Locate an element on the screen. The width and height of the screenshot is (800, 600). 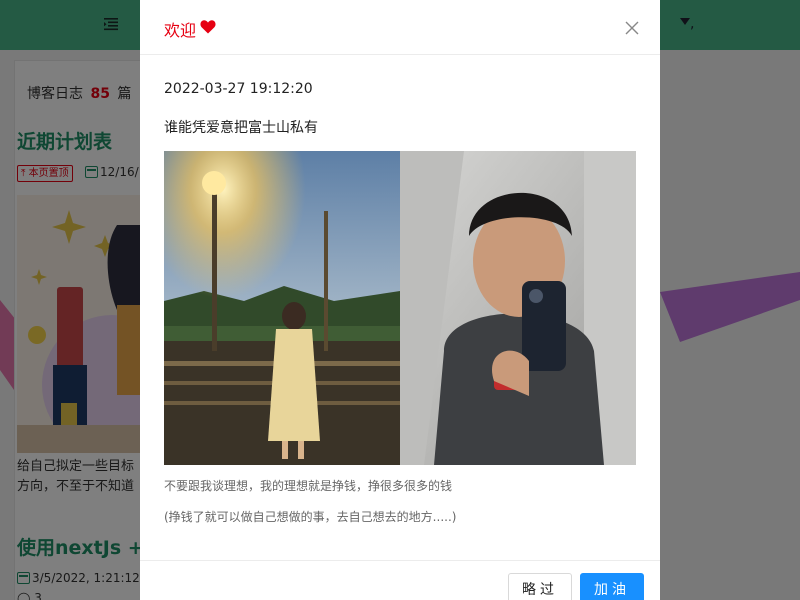
caption-text: 不要跟我谈理想，我的理想就是挣钱，挣很多很多的钱 is located at coordinates (308, 486).